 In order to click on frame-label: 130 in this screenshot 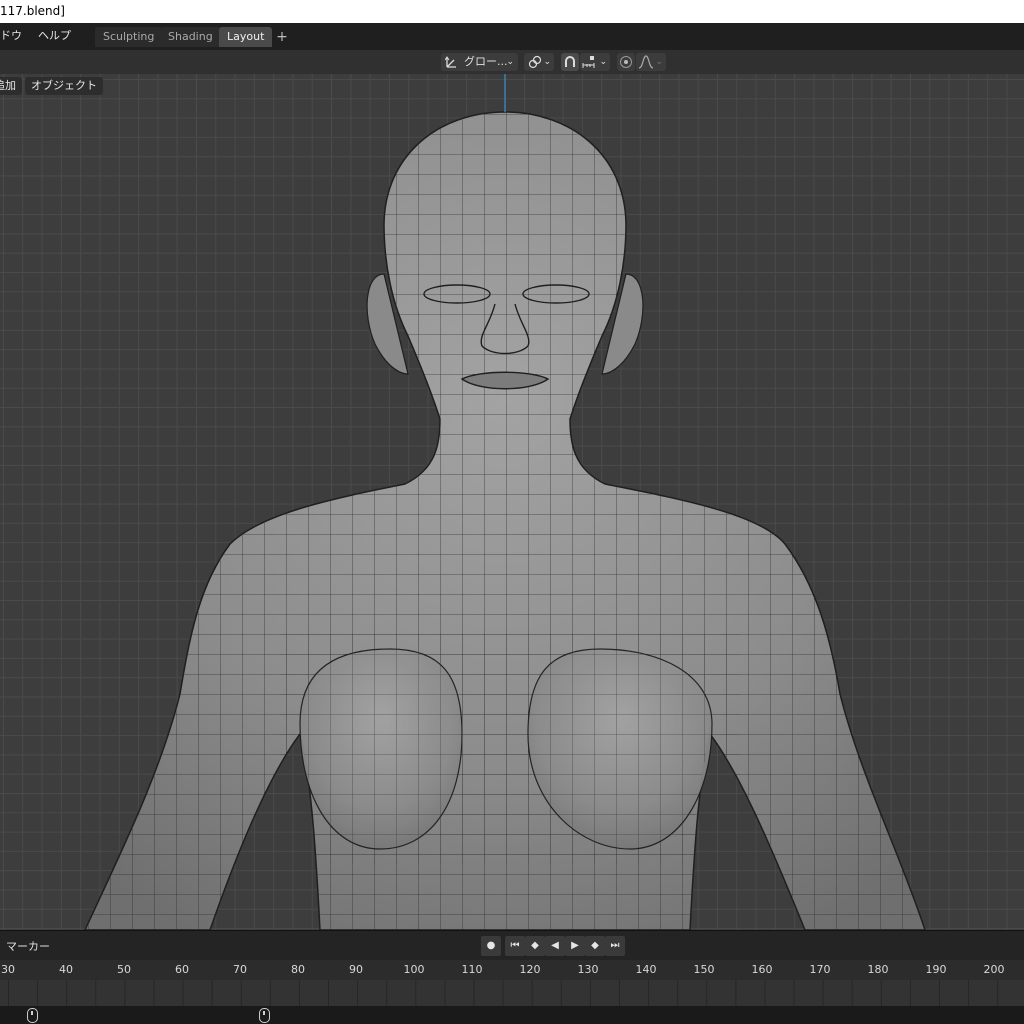, I will do `click(588, 969)`.